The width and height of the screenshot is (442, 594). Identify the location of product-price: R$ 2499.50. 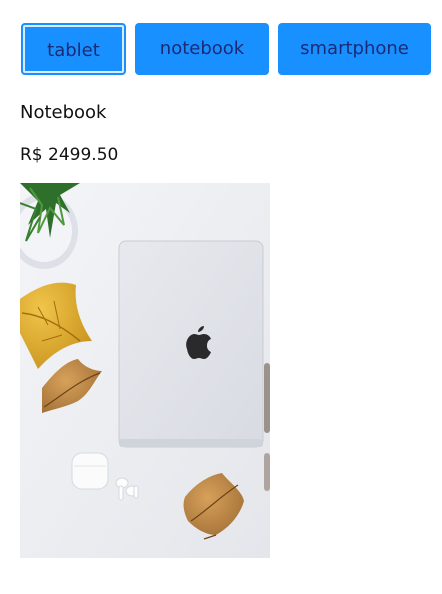
(69, 155).